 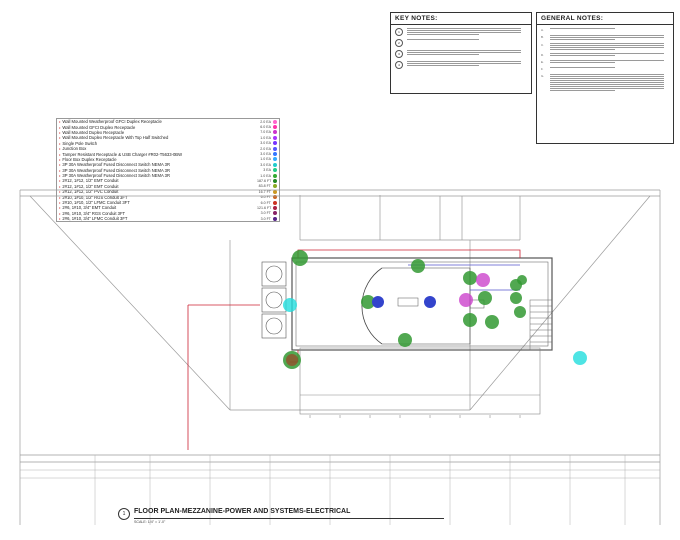 What do you see at coordinates (274, 300) in the screenshot?
I see `mechanical-units` at bounding box center [274, 300].